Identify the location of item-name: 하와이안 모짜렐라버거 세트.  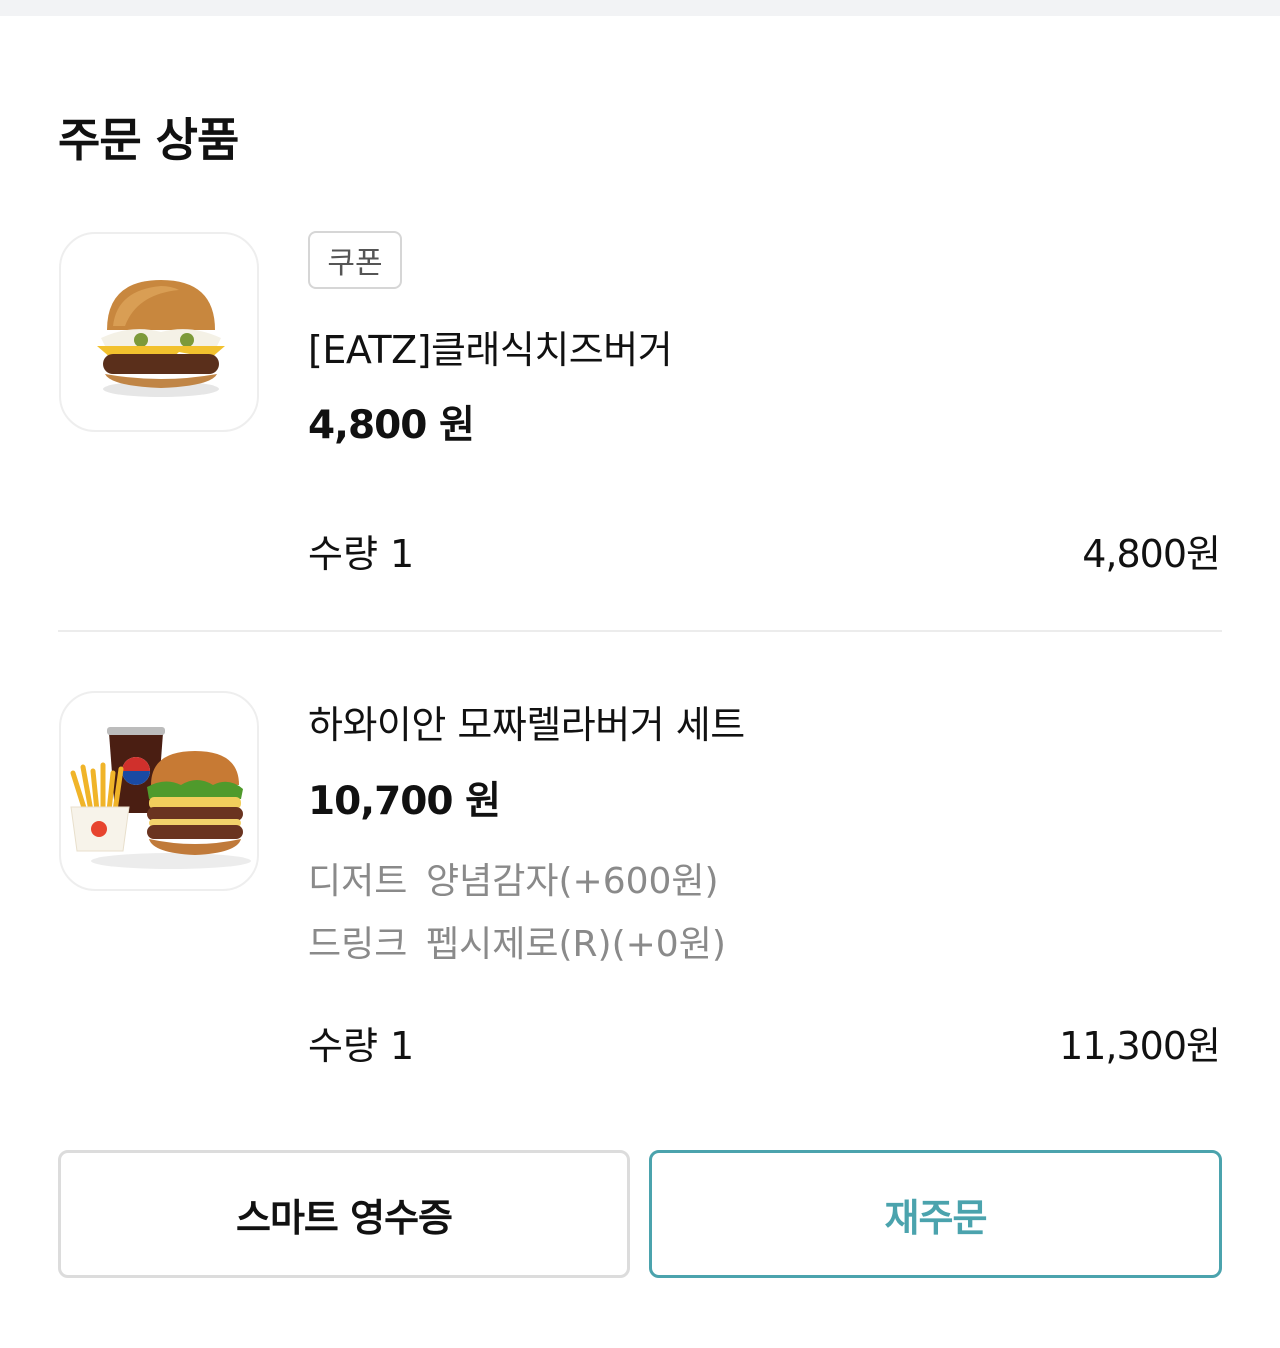
(526, 725).